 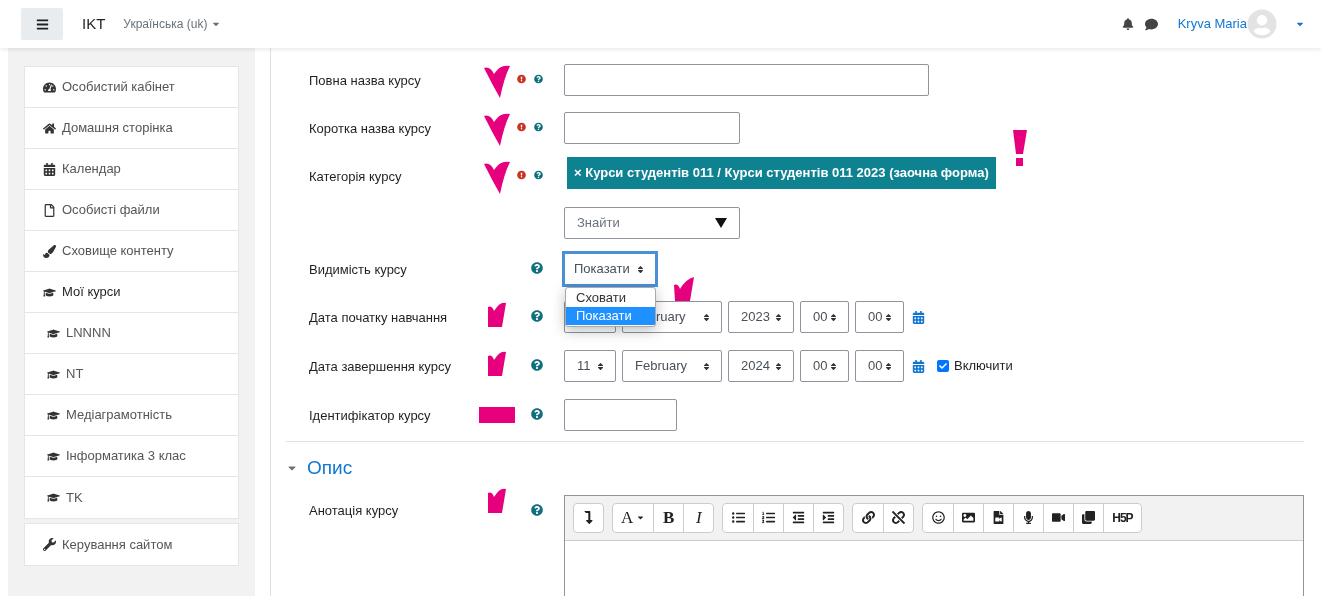 I want to click on media-file-icon, so click(x=999, y=517).